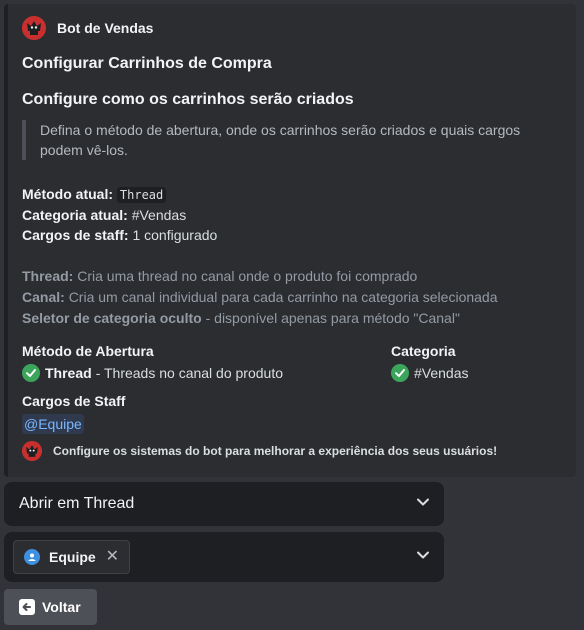 The height and width of the screenshot is (630, 584). What do you see at coordinates (105, 28) in the screenshot?
I see `author-name: Bot de Vendas` at bounding box center [105, 28].